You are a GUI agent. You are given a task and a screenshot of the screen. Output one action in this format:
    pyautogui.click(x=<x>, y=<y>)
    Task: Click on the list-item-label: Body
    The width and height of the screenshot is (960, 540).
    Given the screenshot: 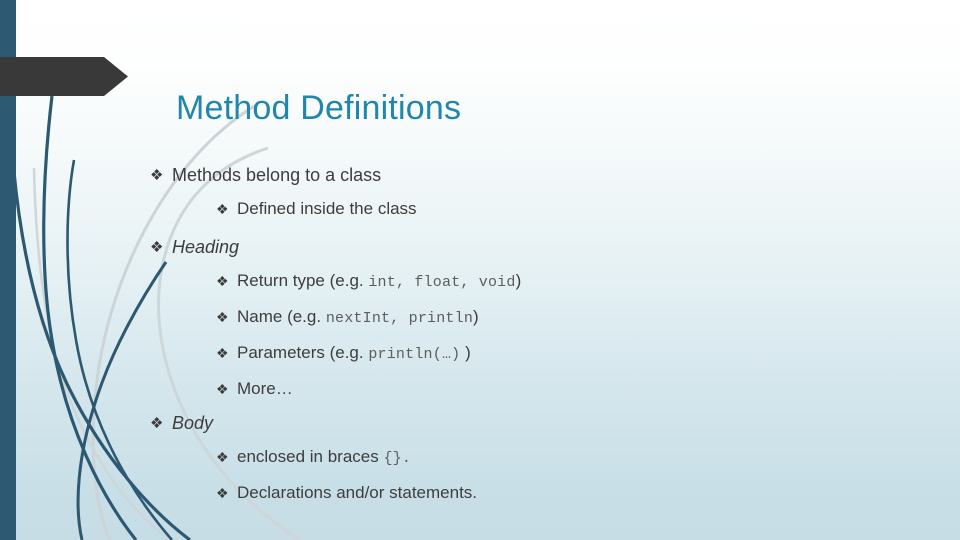 What is the action you would take?
    pyautogui.click(x=193, y=423)
    